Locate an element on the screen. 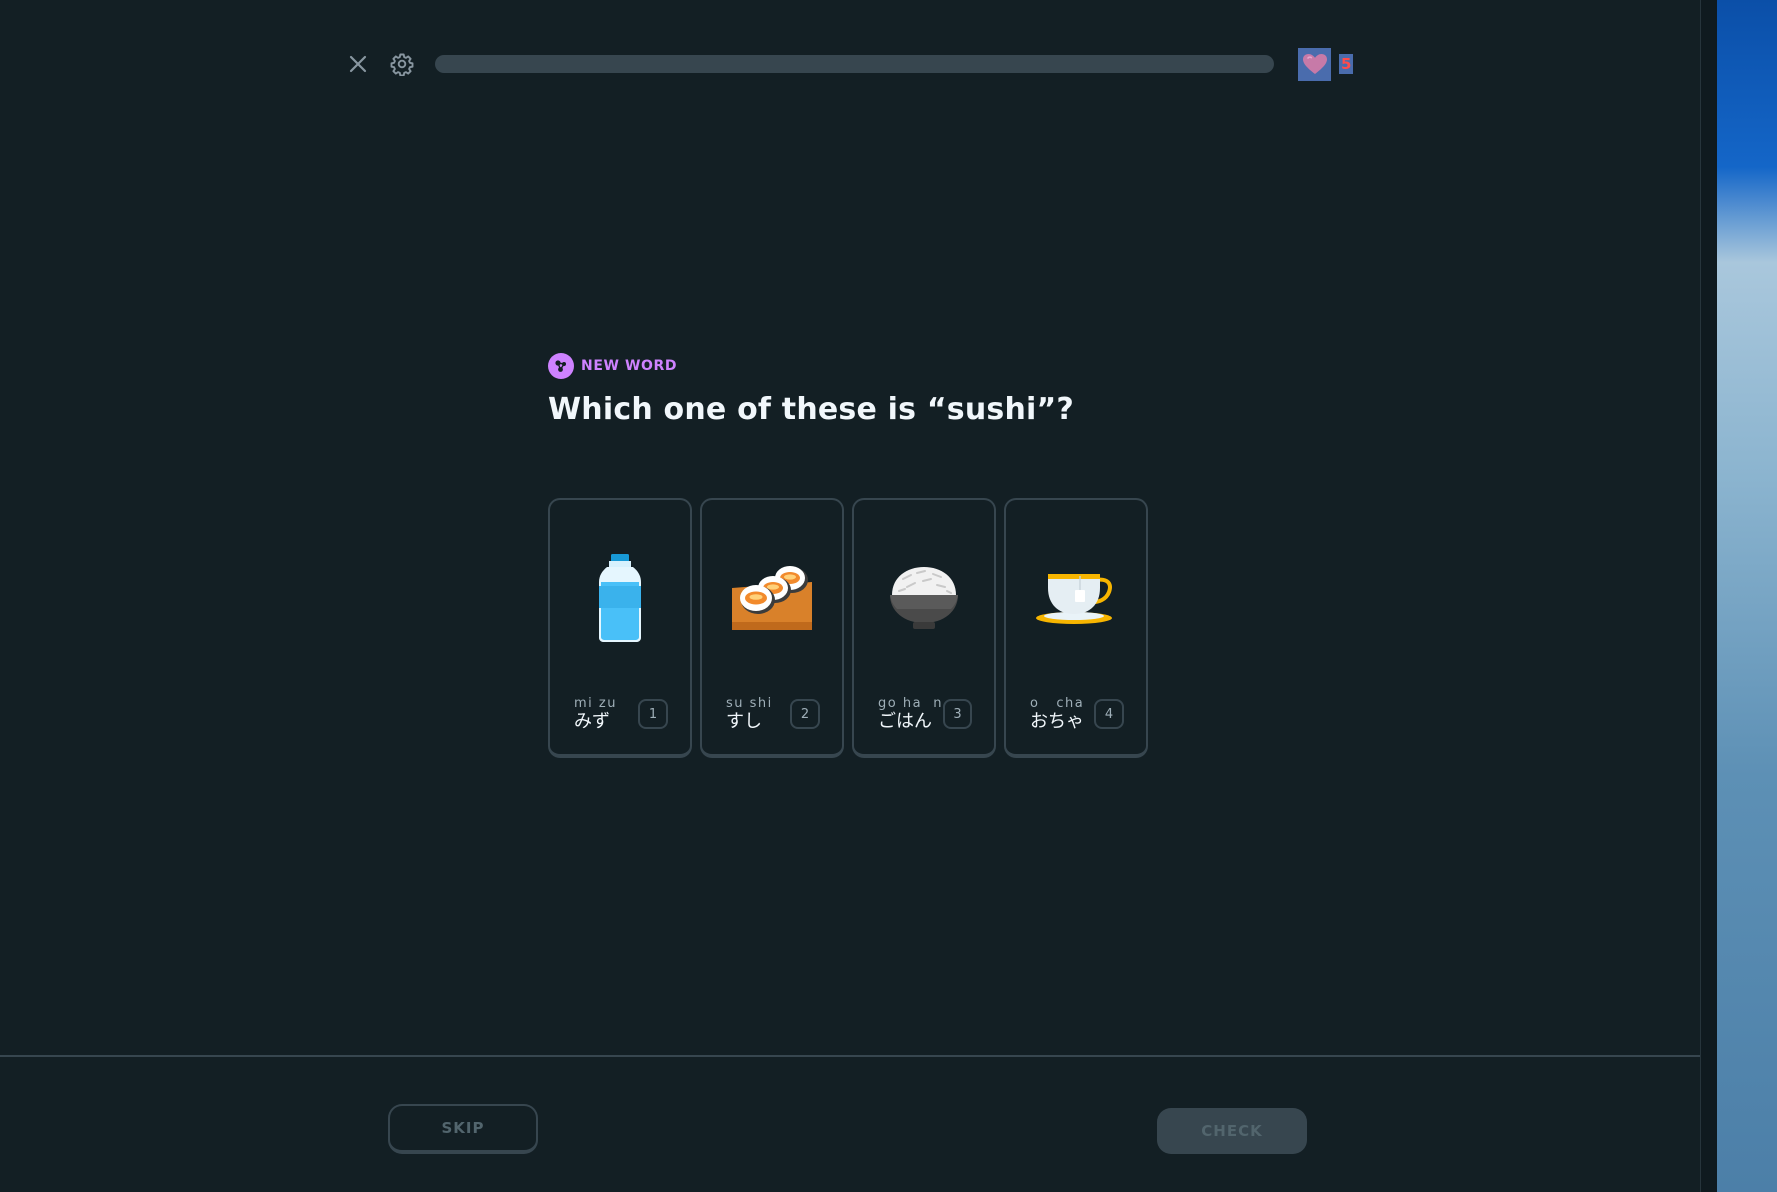 The image size is (1777, 1192). tea-cup-image is located at coordinates (1076, 597).